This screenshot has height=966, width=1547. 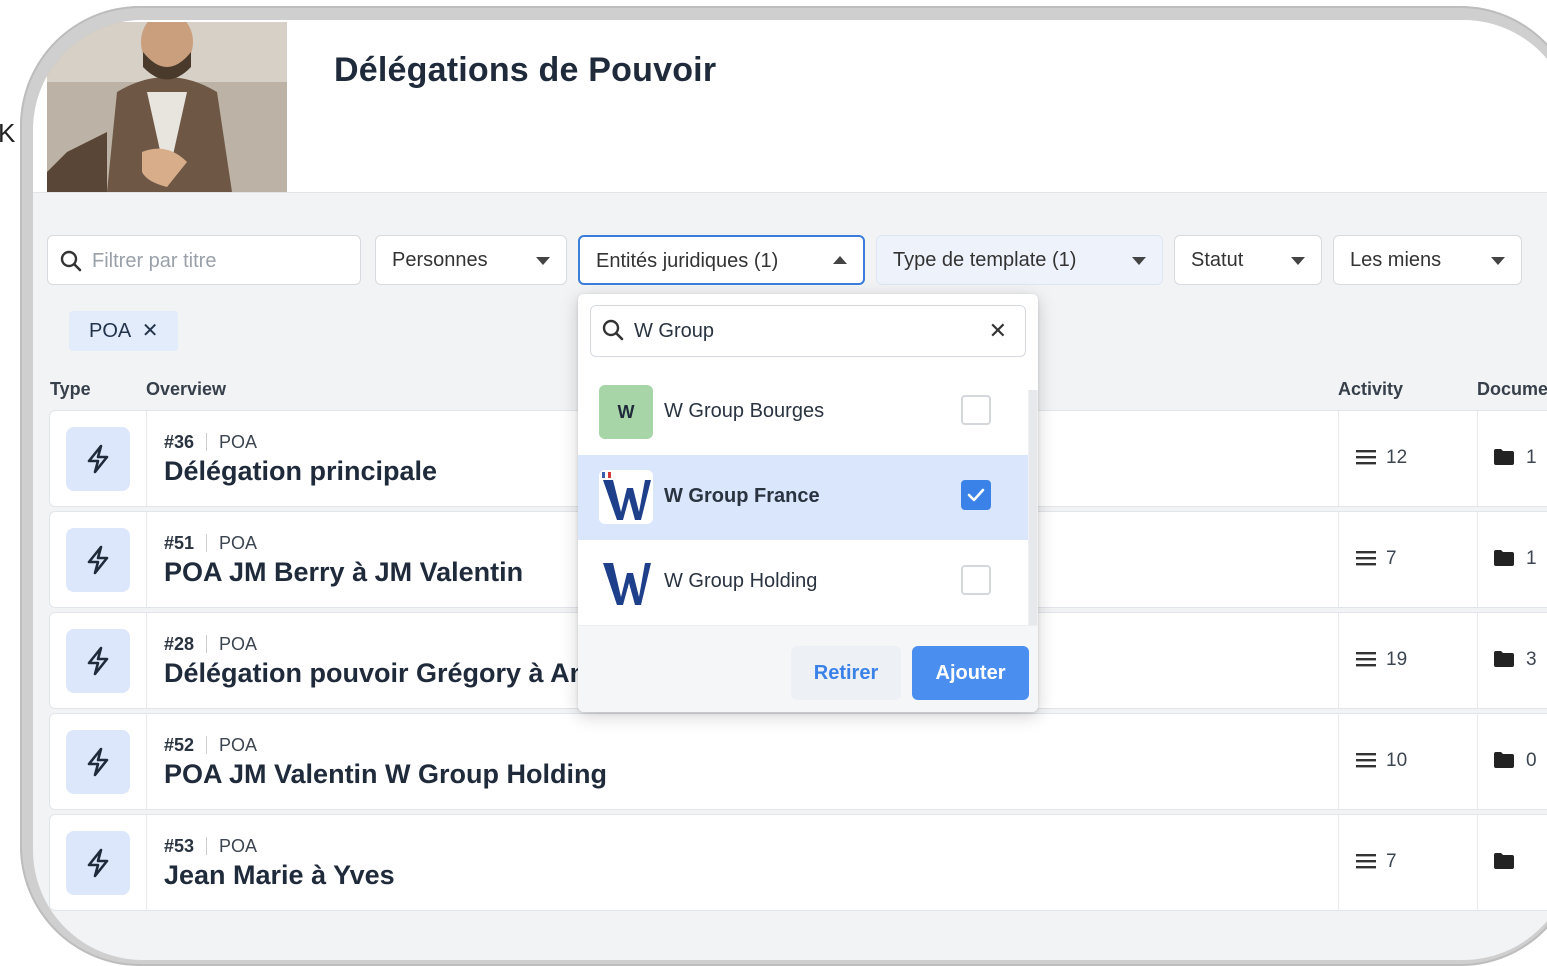 What do you see at coordinates (742, 496) in the screenshot?
I see `entity-option-label: W Group France` at bounding box center [742, 496].